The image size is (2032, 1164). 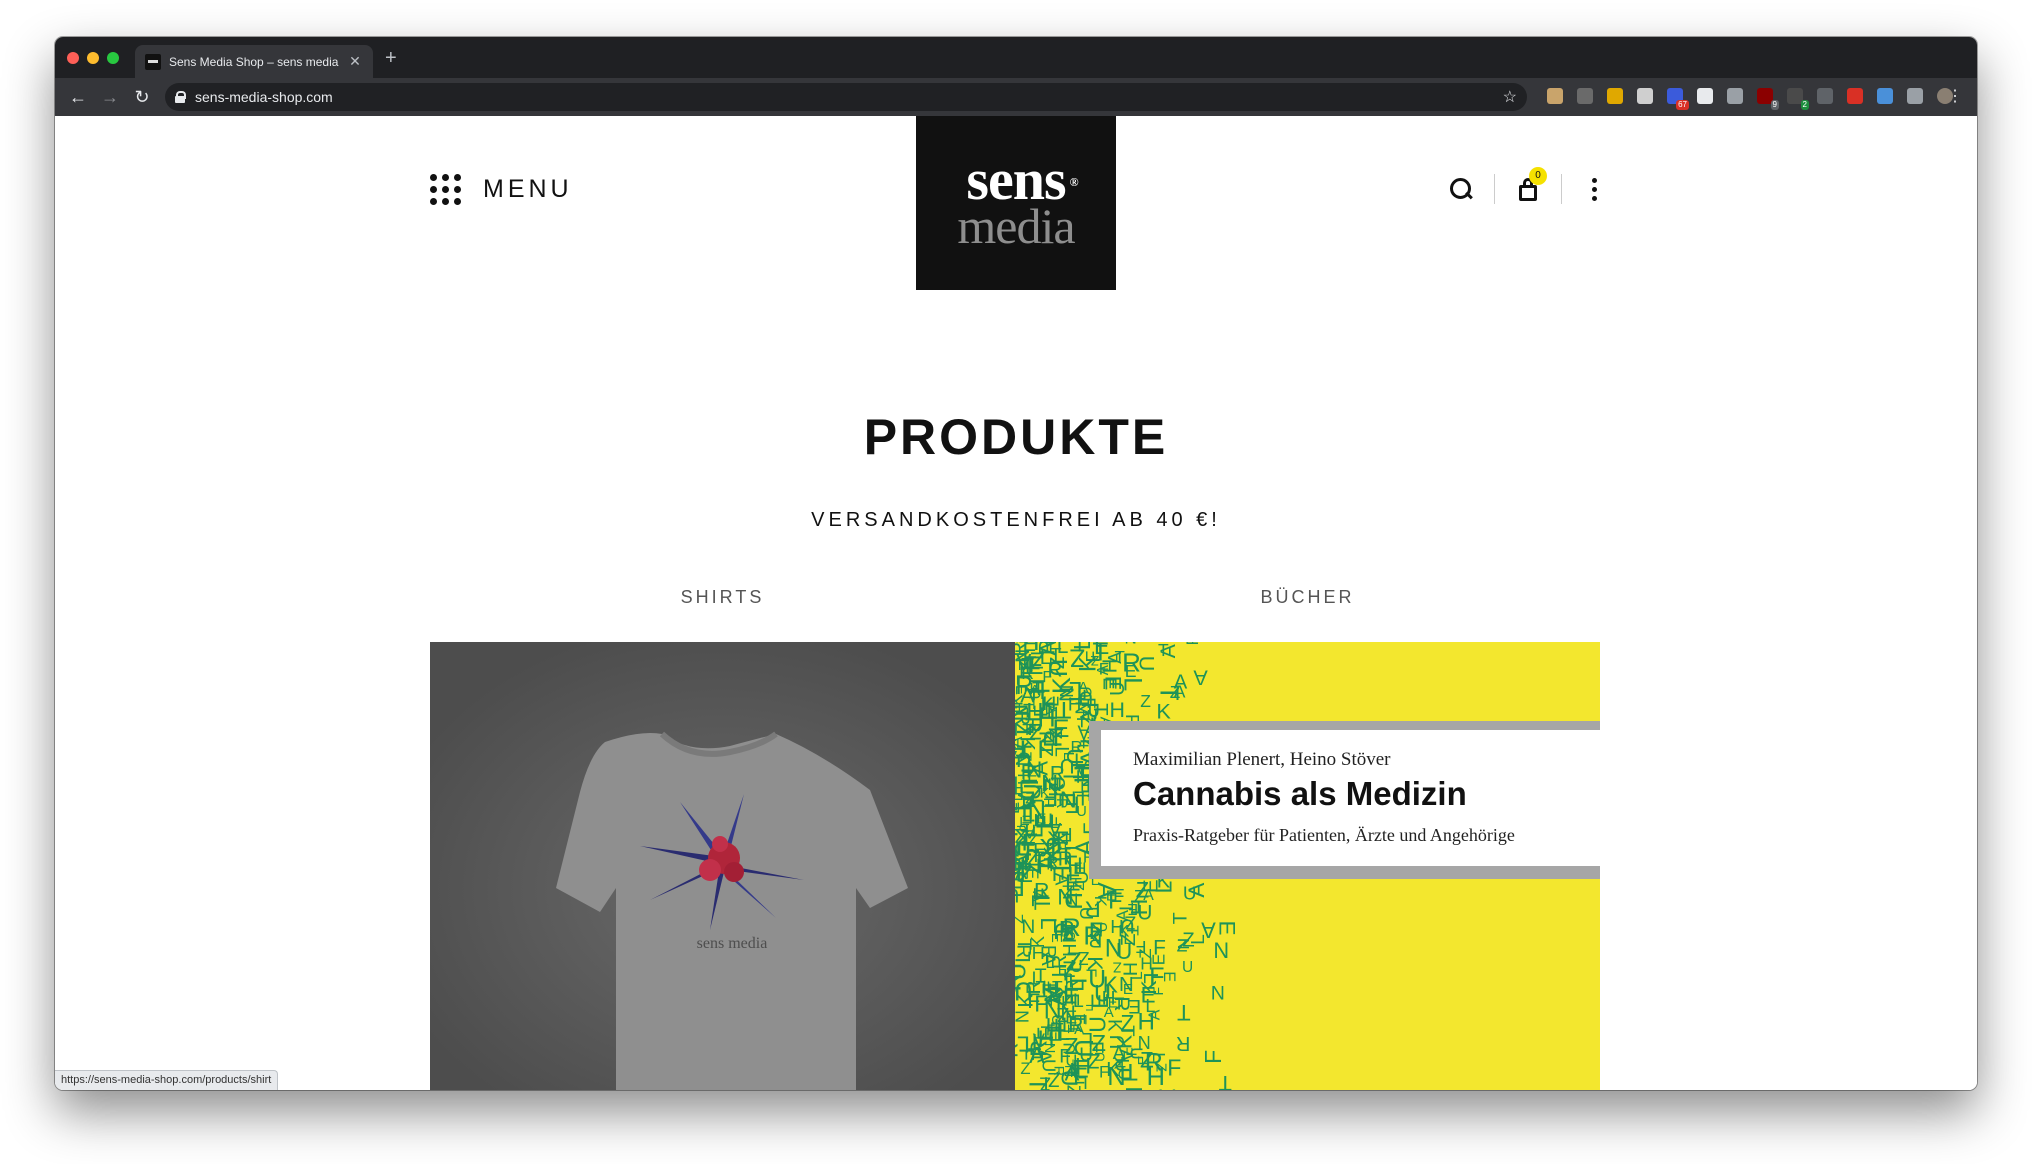 I want to click on minimize-window-button, so click(x=93, y=58).